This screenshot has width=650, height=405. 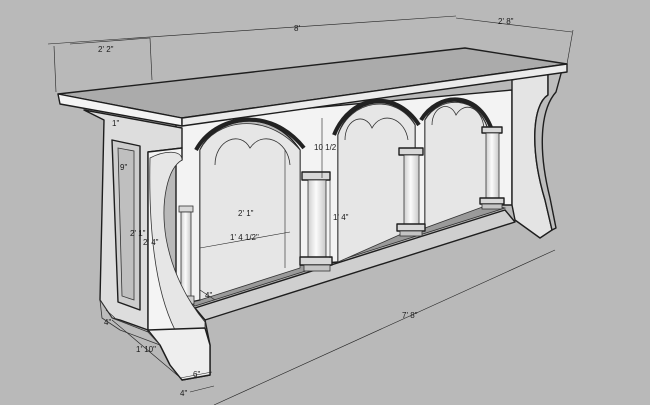 What do you see at coordinates (138, 233) in the screenshot?
I see `dim-end-height-a: 2' 1"` at bounding box center [138, 233].